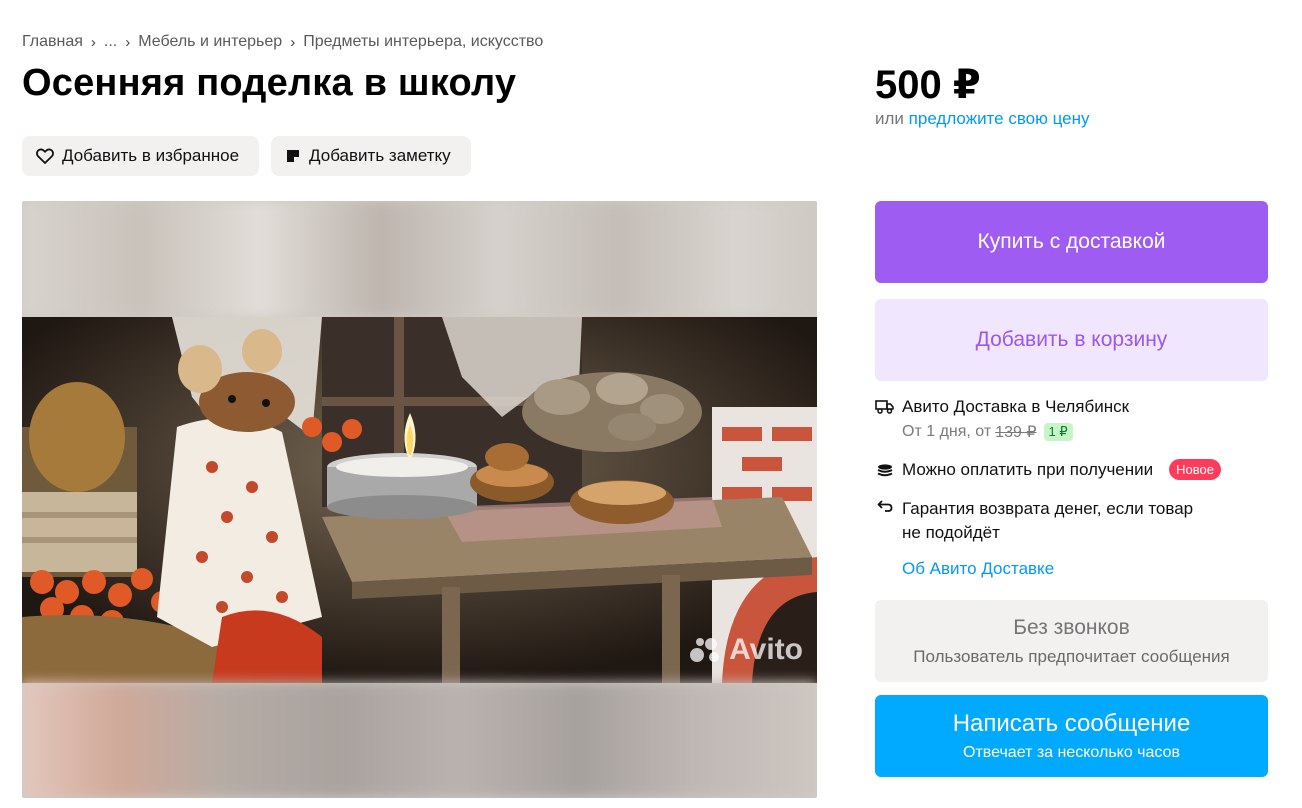  I want to click on new-badge: Новое, so click(1195, 469).